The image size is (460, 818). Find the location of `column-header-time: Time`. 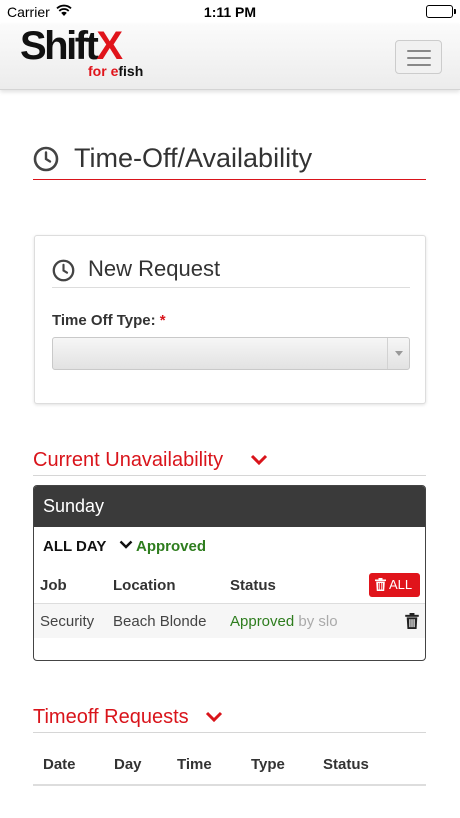

column-header-time: Time is located at coordinates (194, 764).